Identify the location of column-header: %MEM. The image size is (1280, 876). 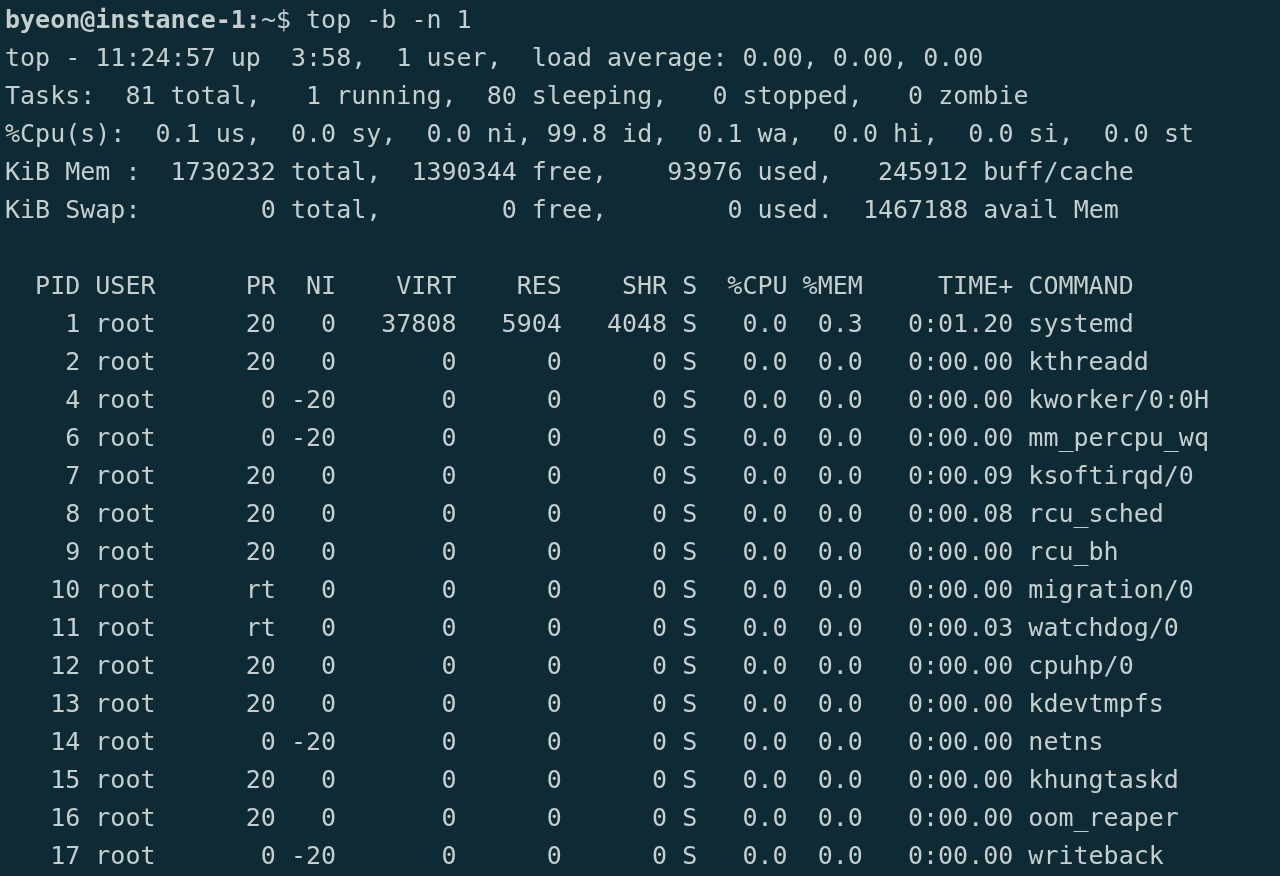
(832, 286).